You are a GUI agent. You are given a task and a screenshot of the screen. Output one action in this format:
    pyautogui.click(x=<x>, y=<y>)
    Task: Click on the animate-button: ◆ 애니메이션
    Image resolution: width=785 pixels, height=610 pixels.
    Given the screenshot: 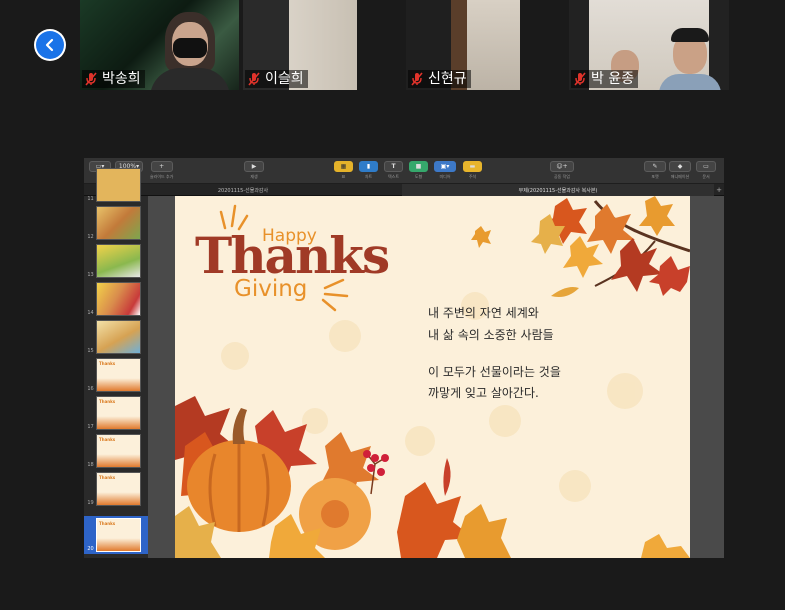 What is the action you would take?
    pyautogui.click(x=680, y=170)
    